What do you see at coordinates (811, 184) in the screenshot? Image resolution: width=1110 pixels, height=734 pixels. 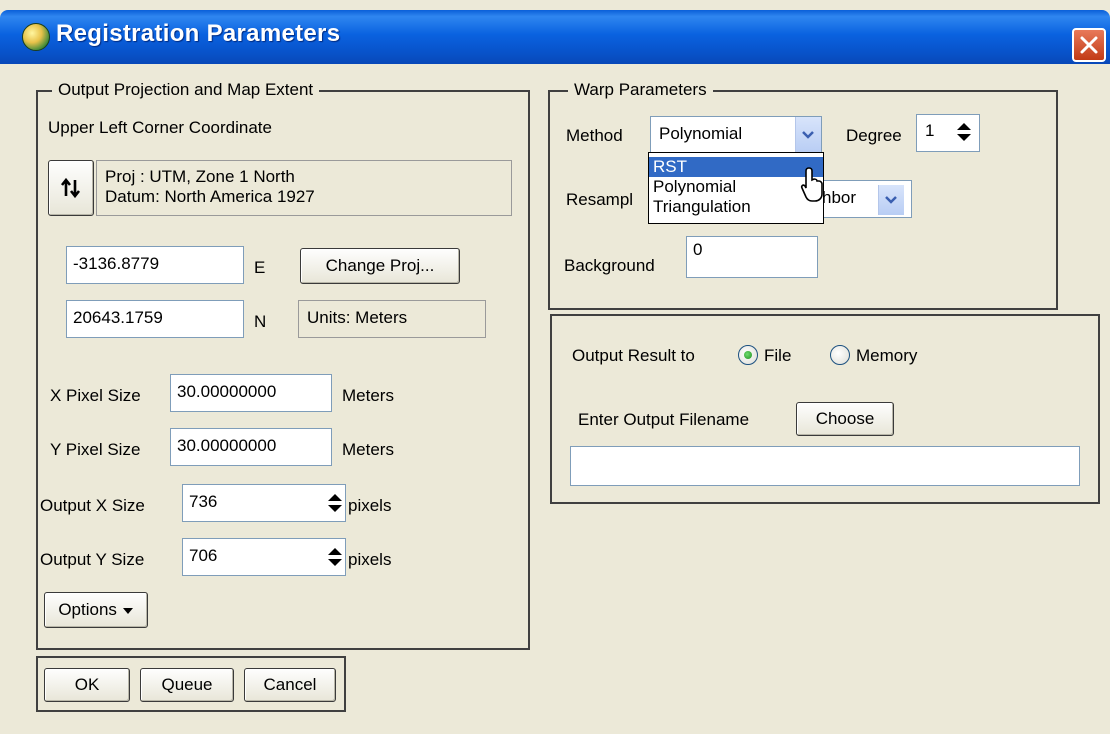 I see `mouse-cursor-icon` at bounding box center [811, 184].